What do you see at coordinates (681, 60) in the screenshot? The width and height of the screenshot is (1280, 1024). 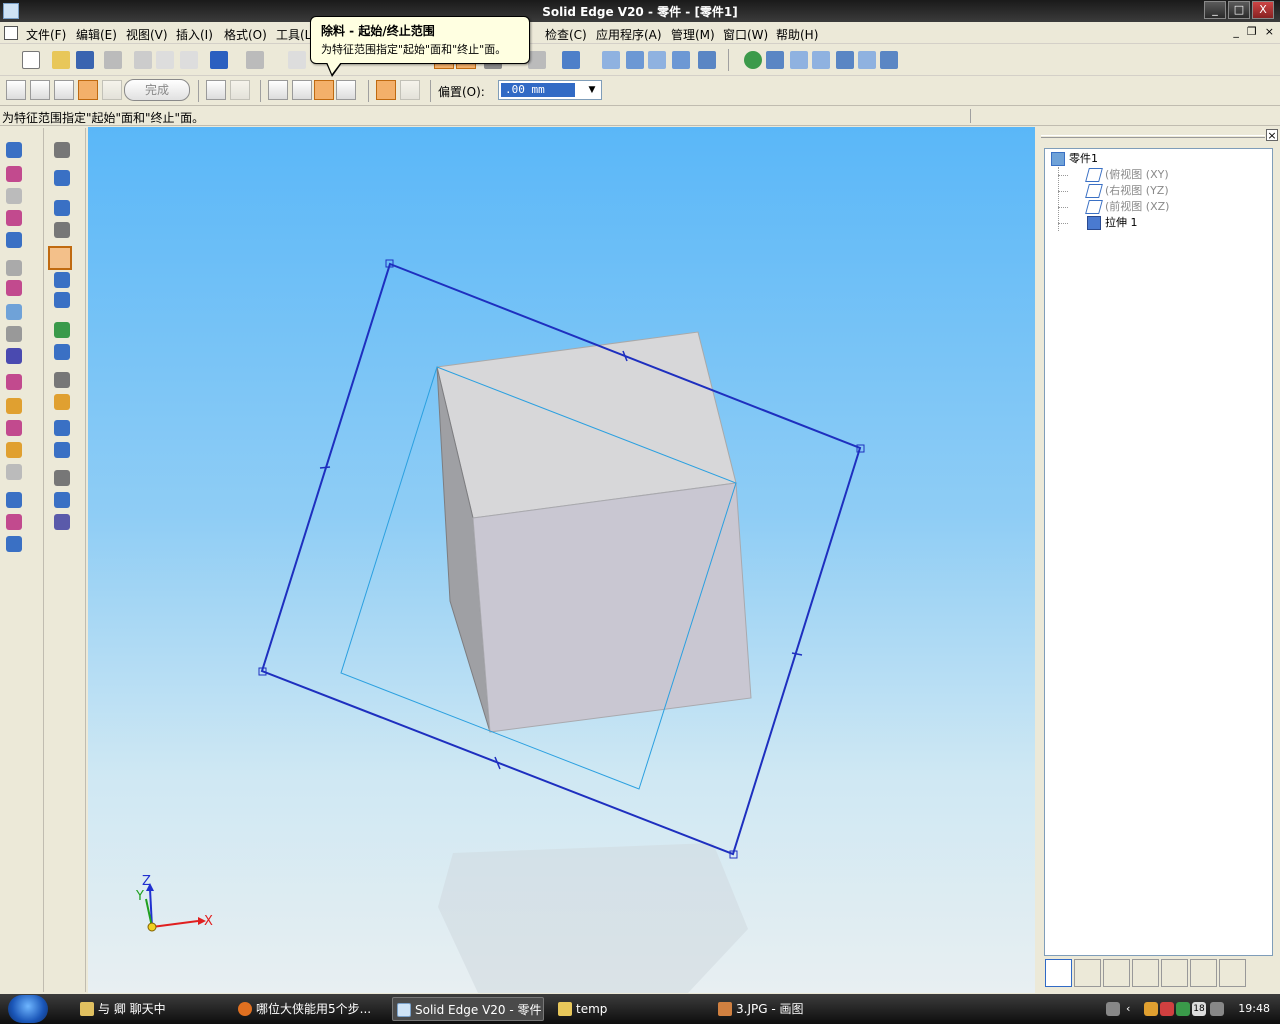 I see `pan-icon` at bounding box center [681, 60].